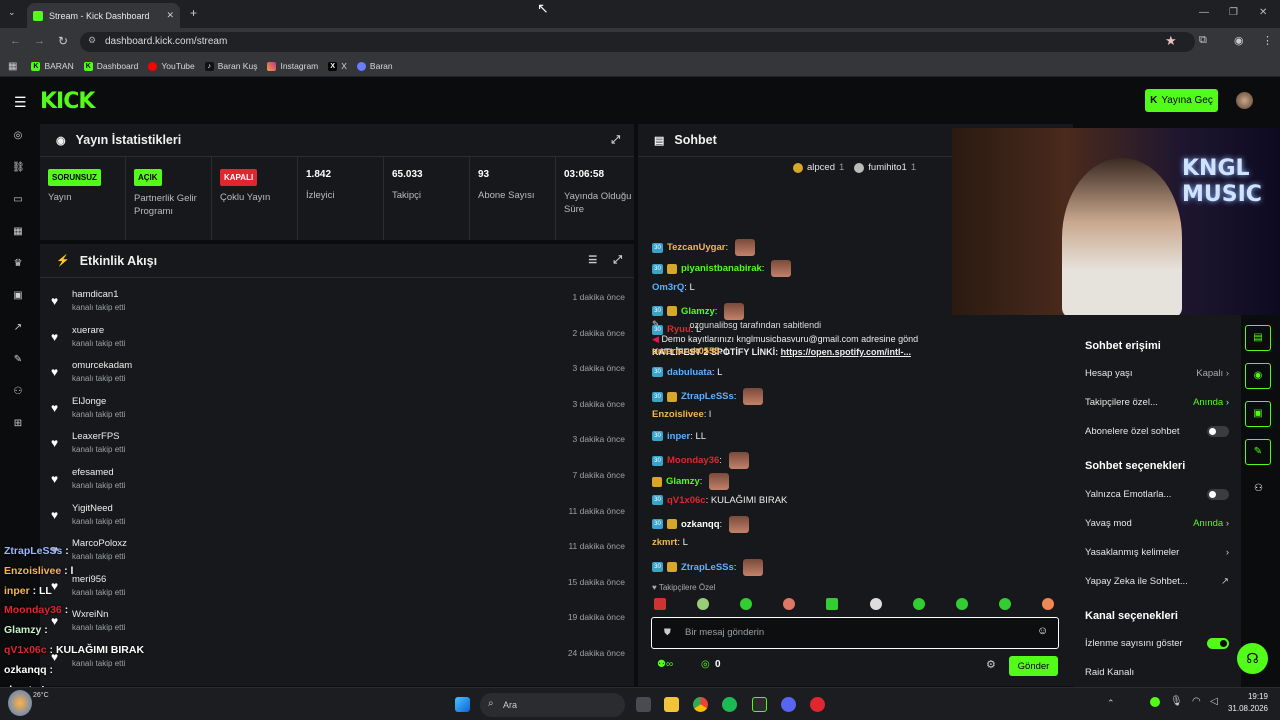 Image resolution: width=1280 pixels, height=720 pixels. Describe the element at coordinates (854, 606) in the screenshot. I see `emote-bar` at that location.